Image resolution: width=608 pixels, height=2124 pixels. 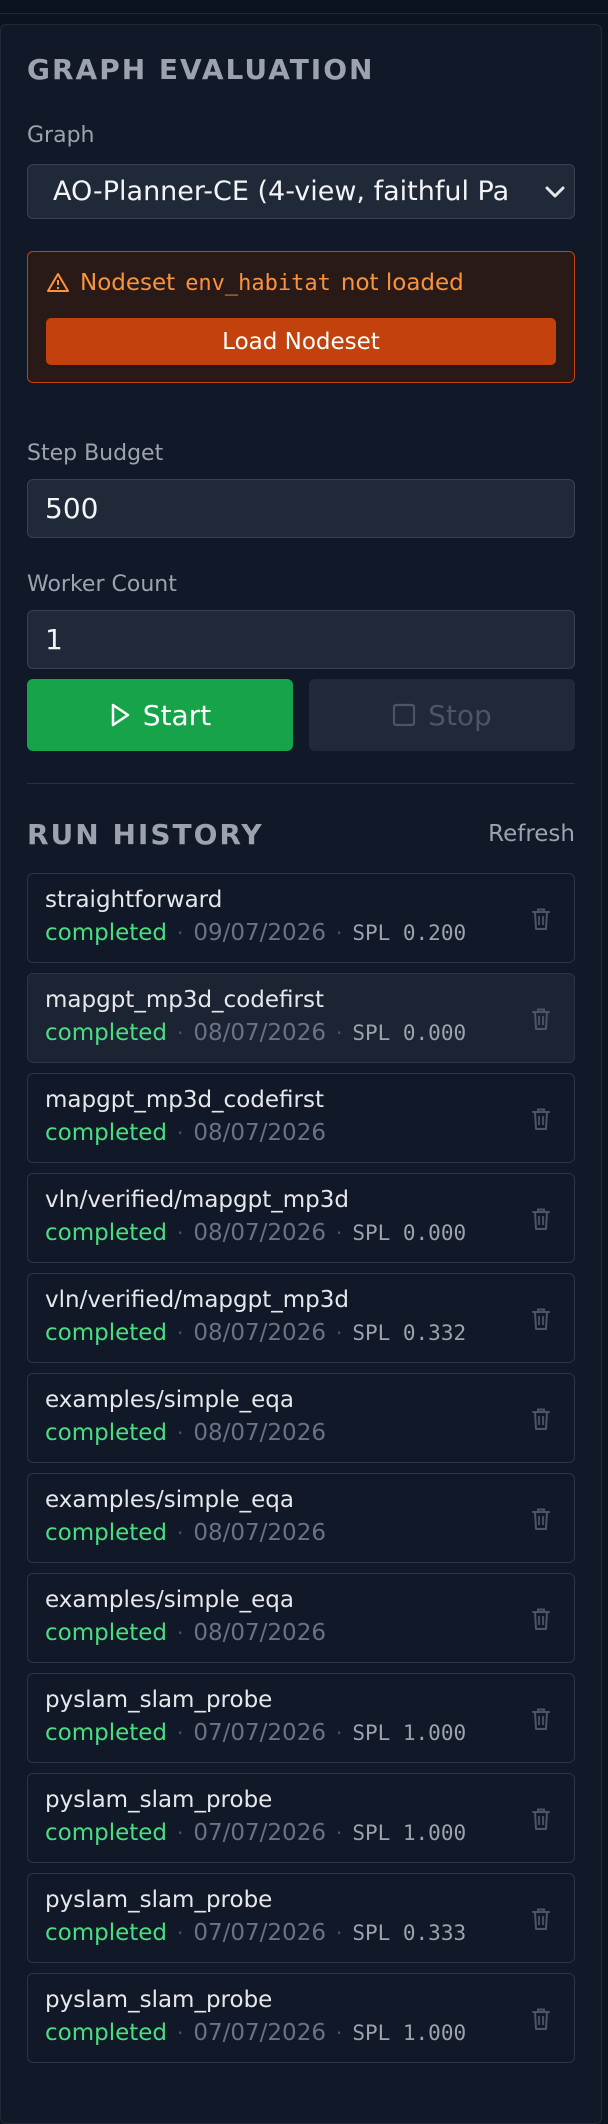 I want to click on step-budget-input: 500, so click(x=301, y=508).